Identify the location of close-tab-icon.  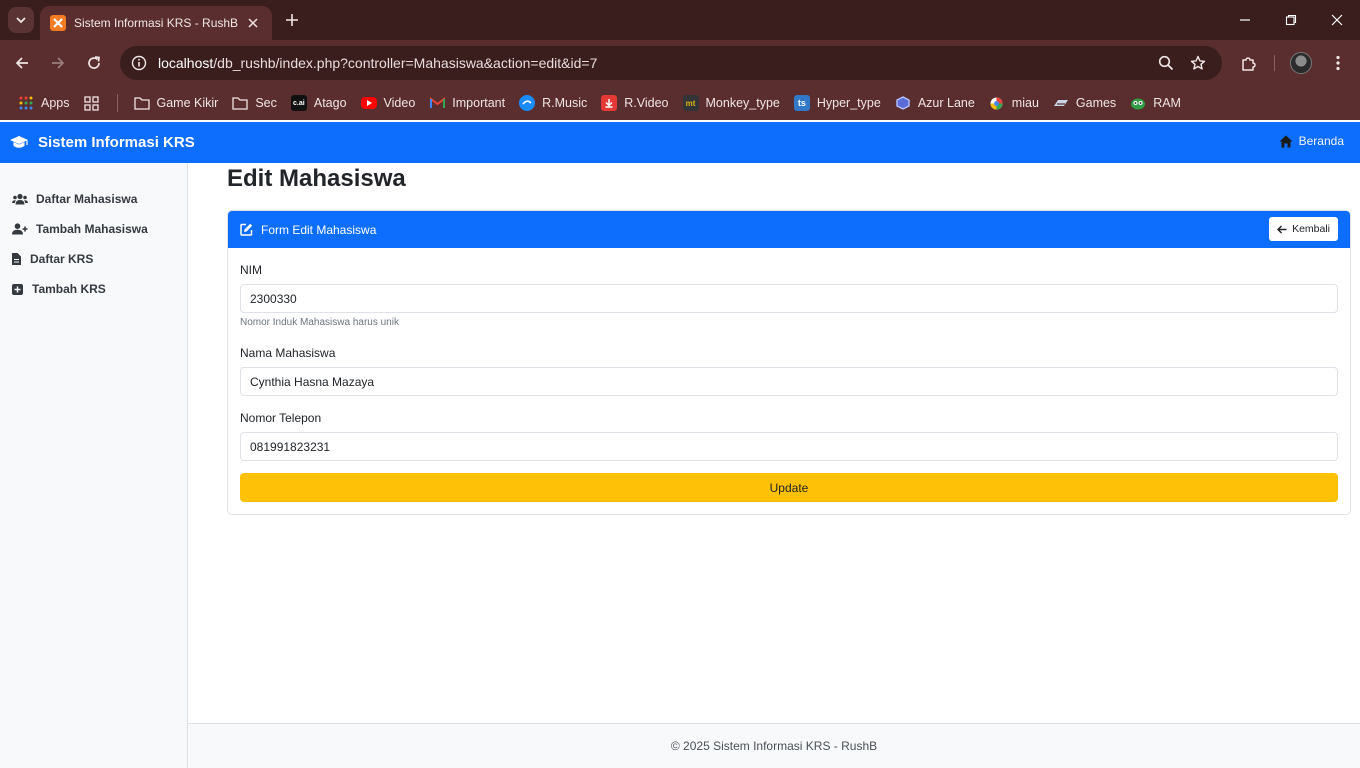
(253, 23).